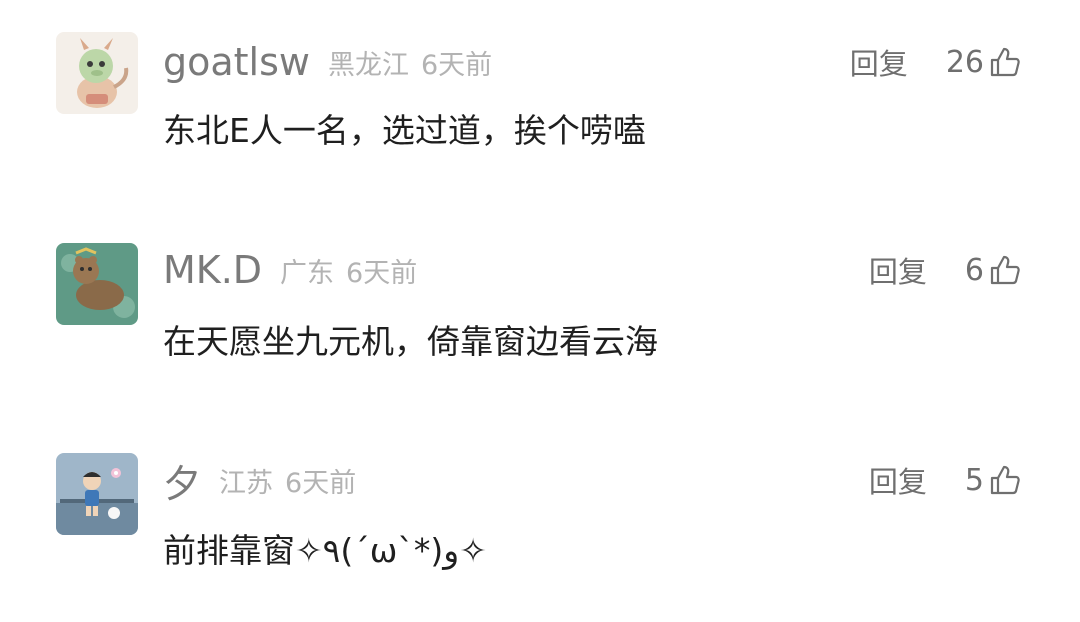 The height and width of the screenshot is (622, 1080). Describe the element at coordinates (325, 550) in the screenshot. I see `comment-text: 前排靠窗✧٩(ˊωˋ*)و✧` at that location.